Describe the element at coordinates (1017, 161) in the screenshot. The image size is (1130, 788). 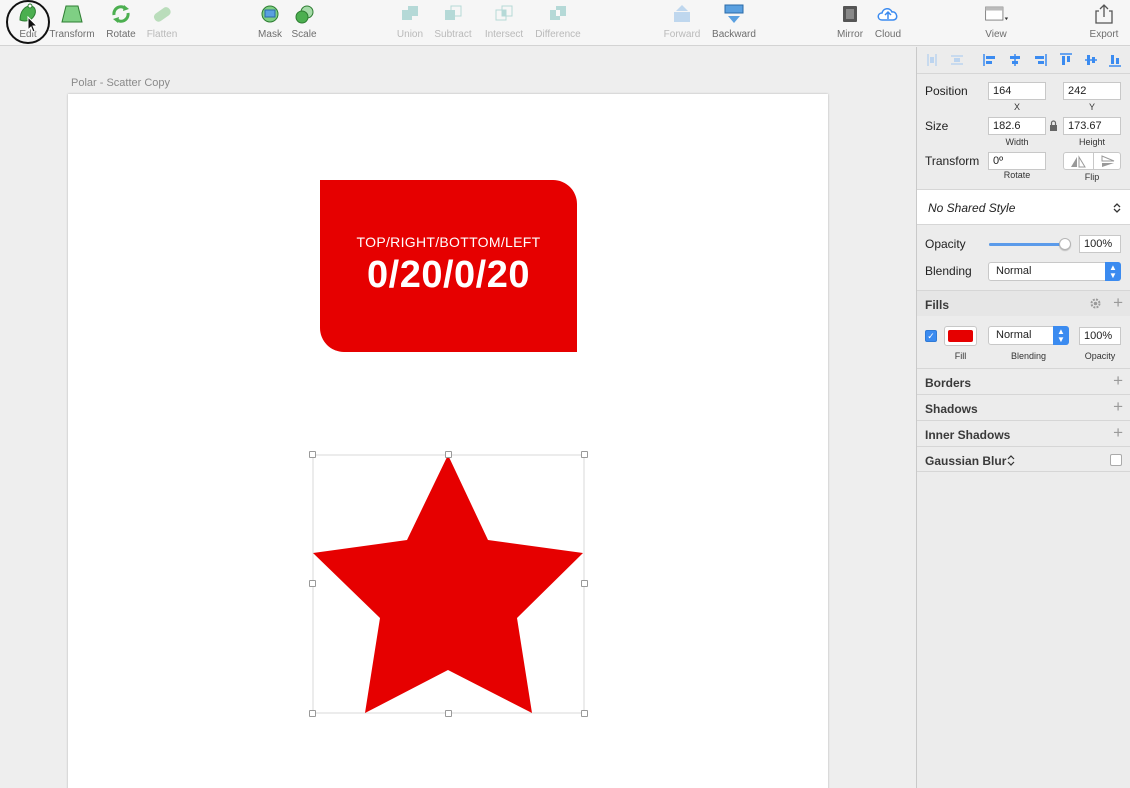
I see `rotate-field` at that location.